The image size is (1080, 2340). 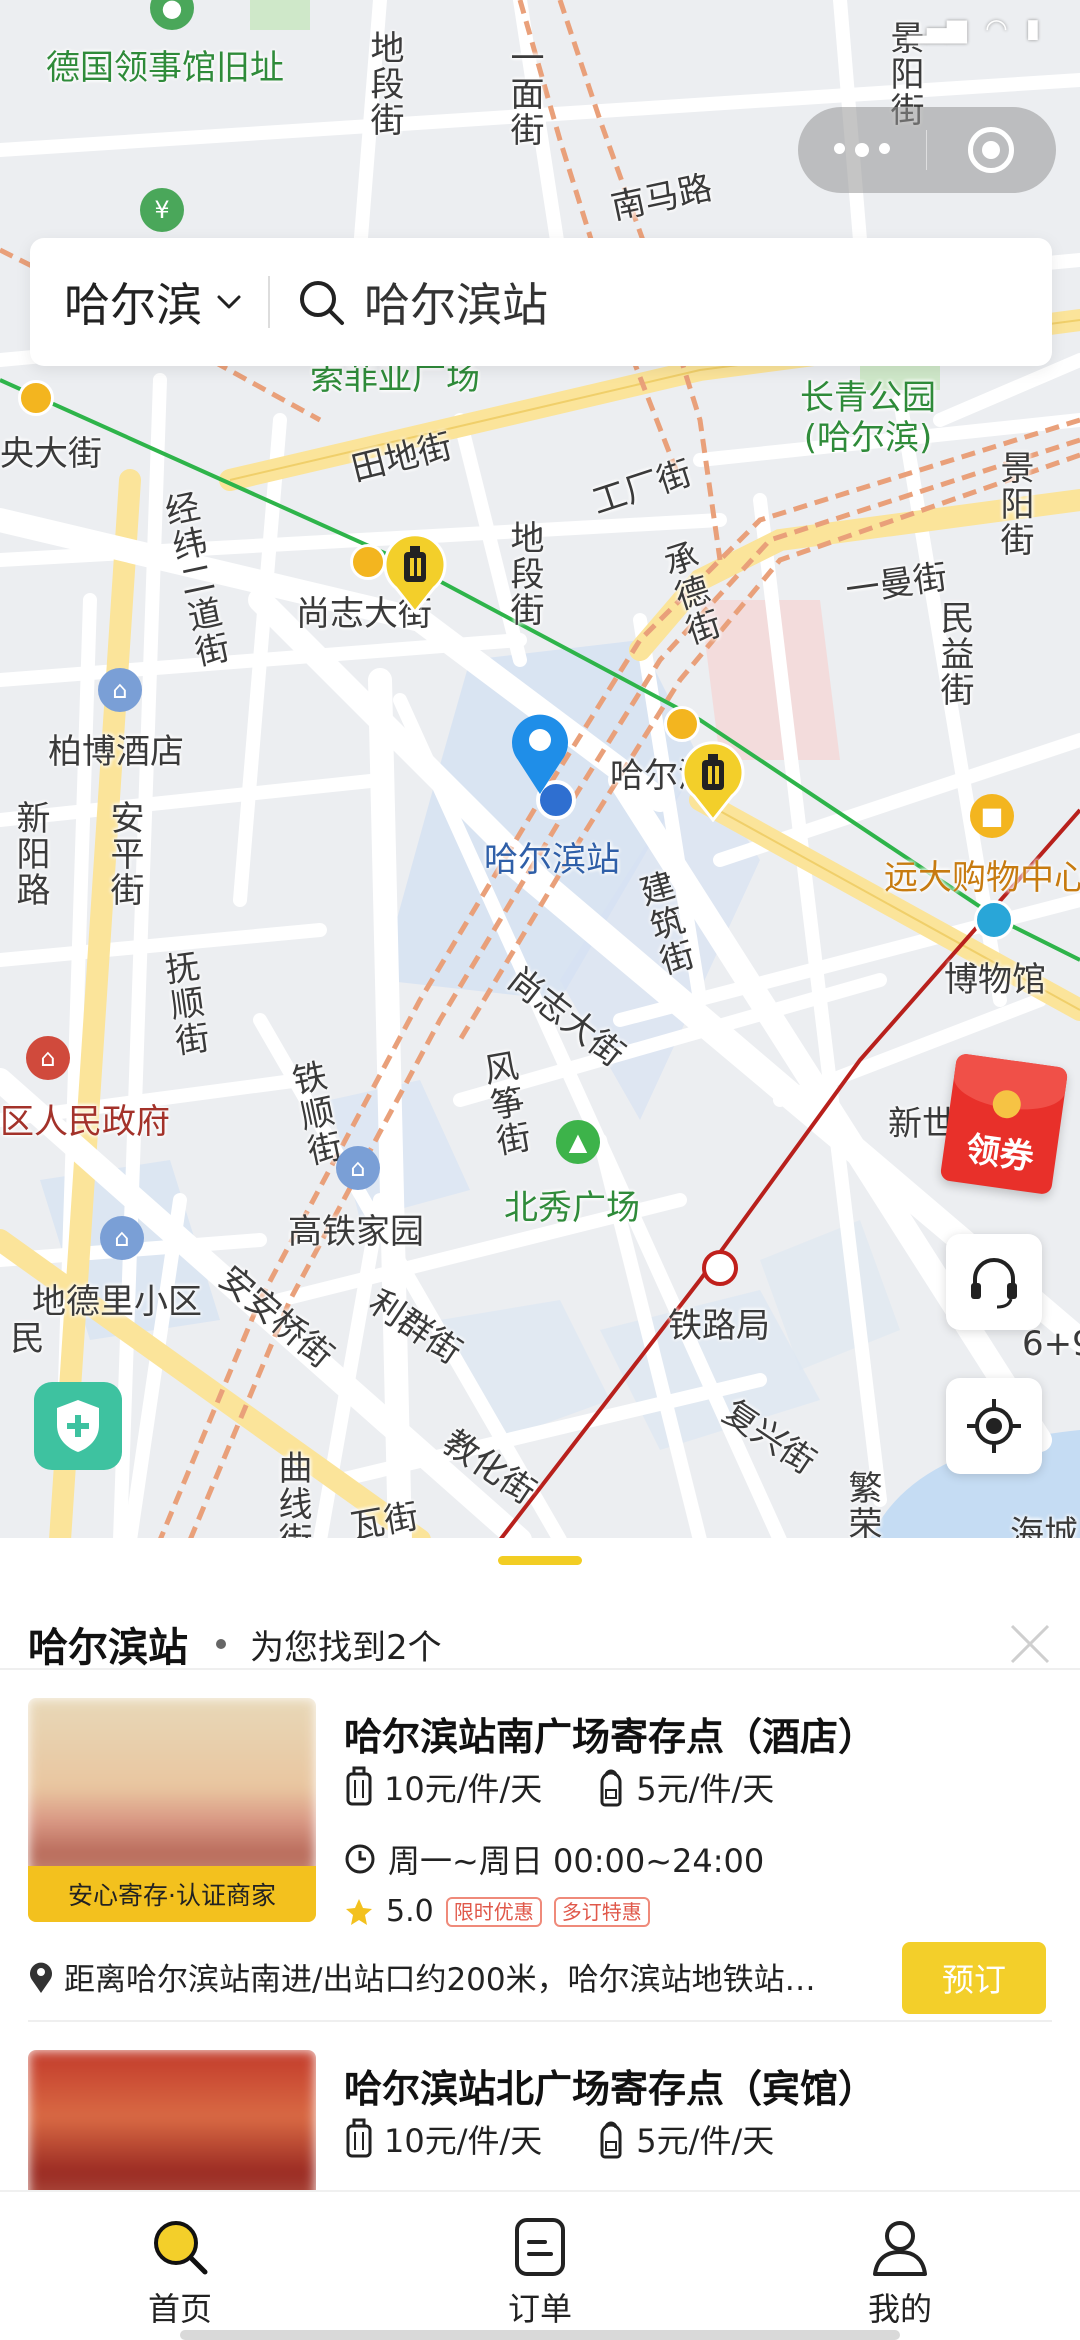 I want to click on location-icon, so click(x=41, y=1977).